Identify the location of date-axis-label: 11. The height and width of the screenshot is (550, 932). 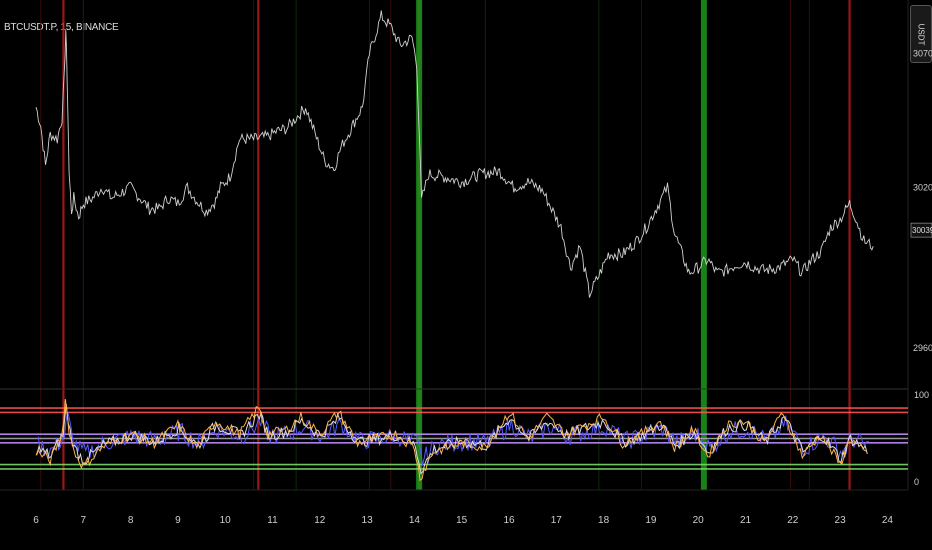
(272, 520).